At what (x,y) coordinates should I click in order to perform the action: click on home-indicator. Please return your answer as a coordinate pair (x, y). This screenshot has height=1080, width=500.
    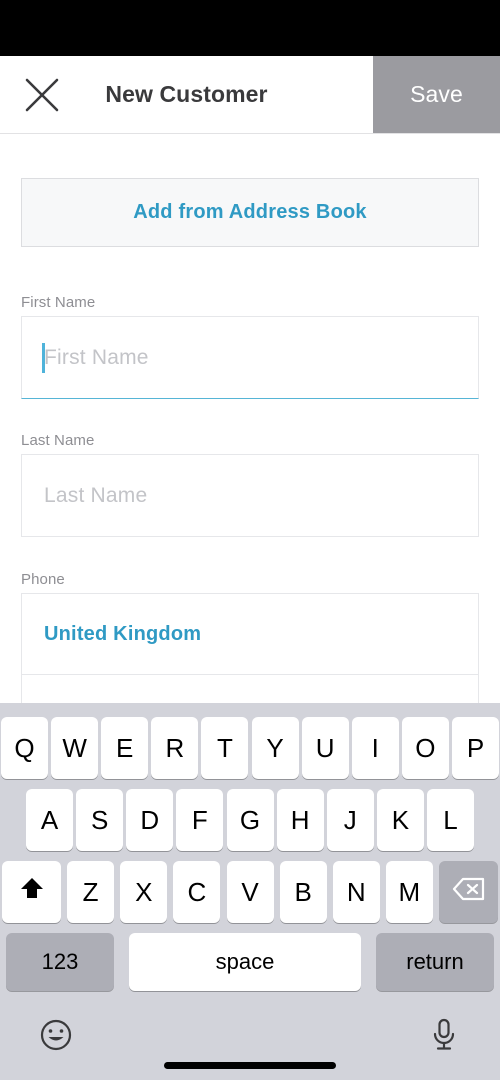
    Looking at the image, I should click on (250, 1065).